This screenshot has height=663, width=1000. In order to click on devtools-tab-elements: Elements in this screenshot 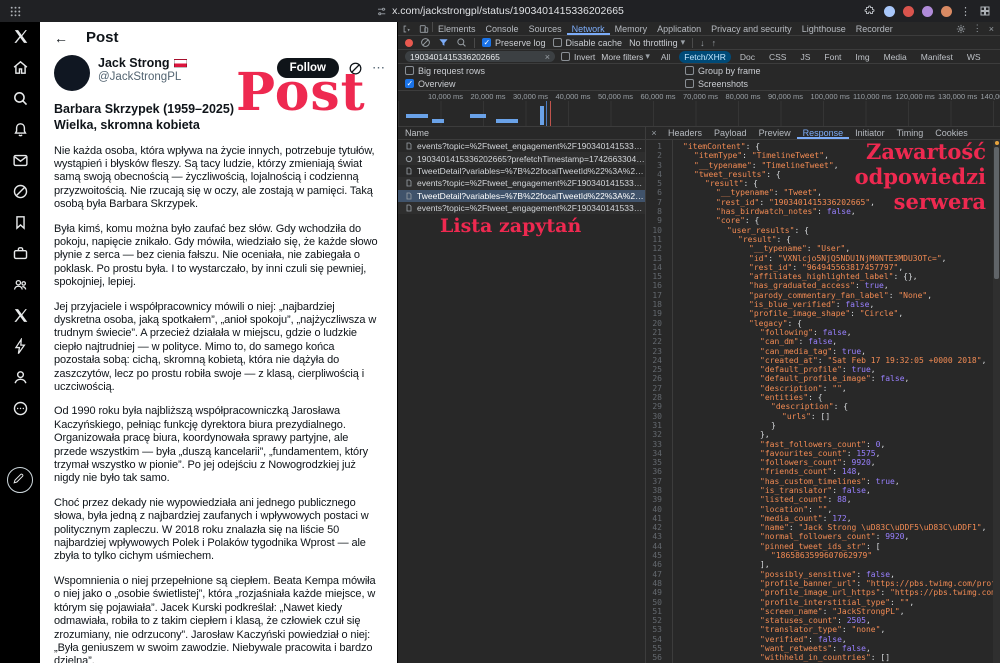, I will do `click(457, 28)`.